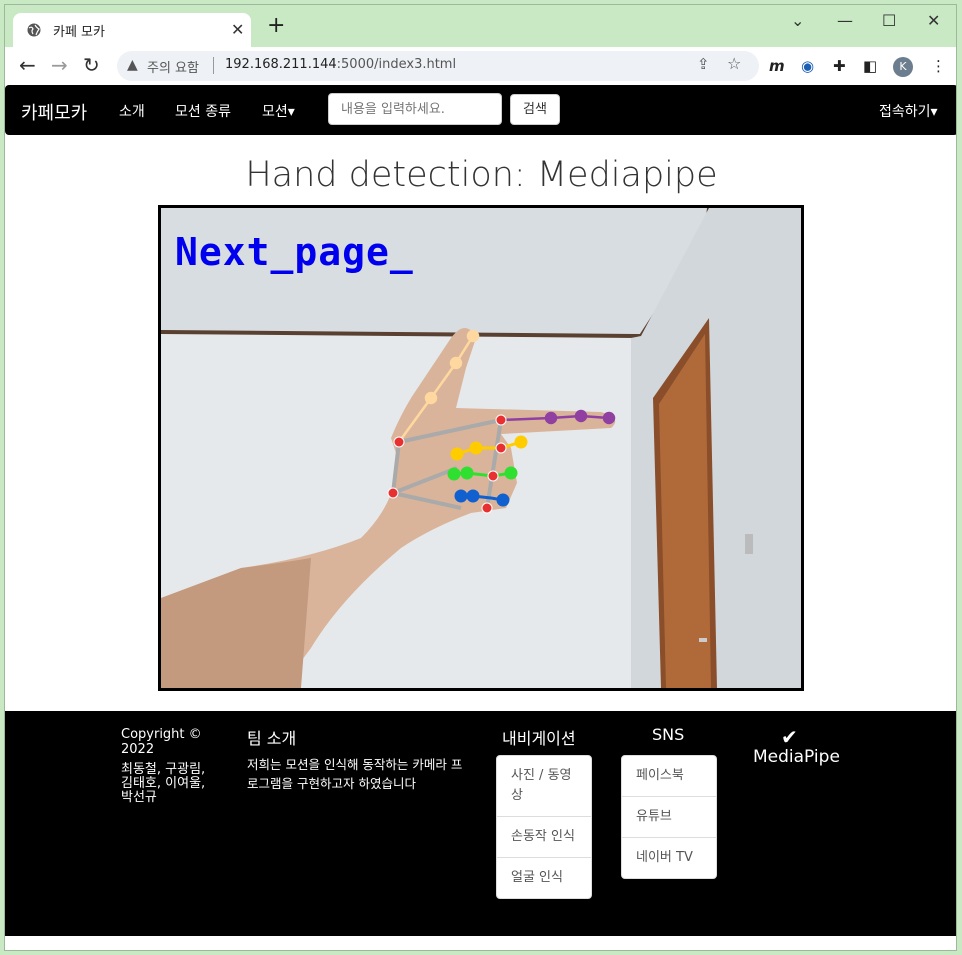  Describe the element at coordinates (132, 30) in the screenshot. I see `browser-tab: 카페 모카 ✕` at that location.